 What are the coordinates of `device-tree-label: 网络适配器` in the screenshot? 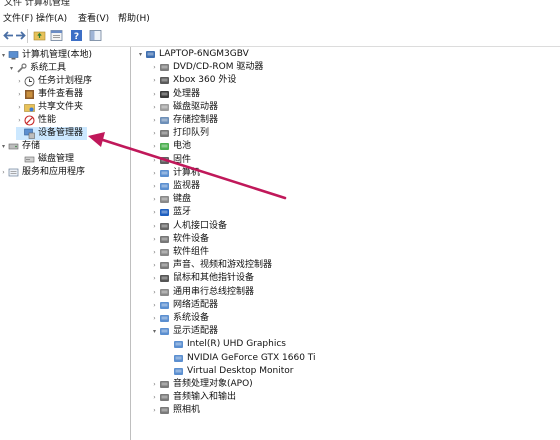 It's located at (196, 304).